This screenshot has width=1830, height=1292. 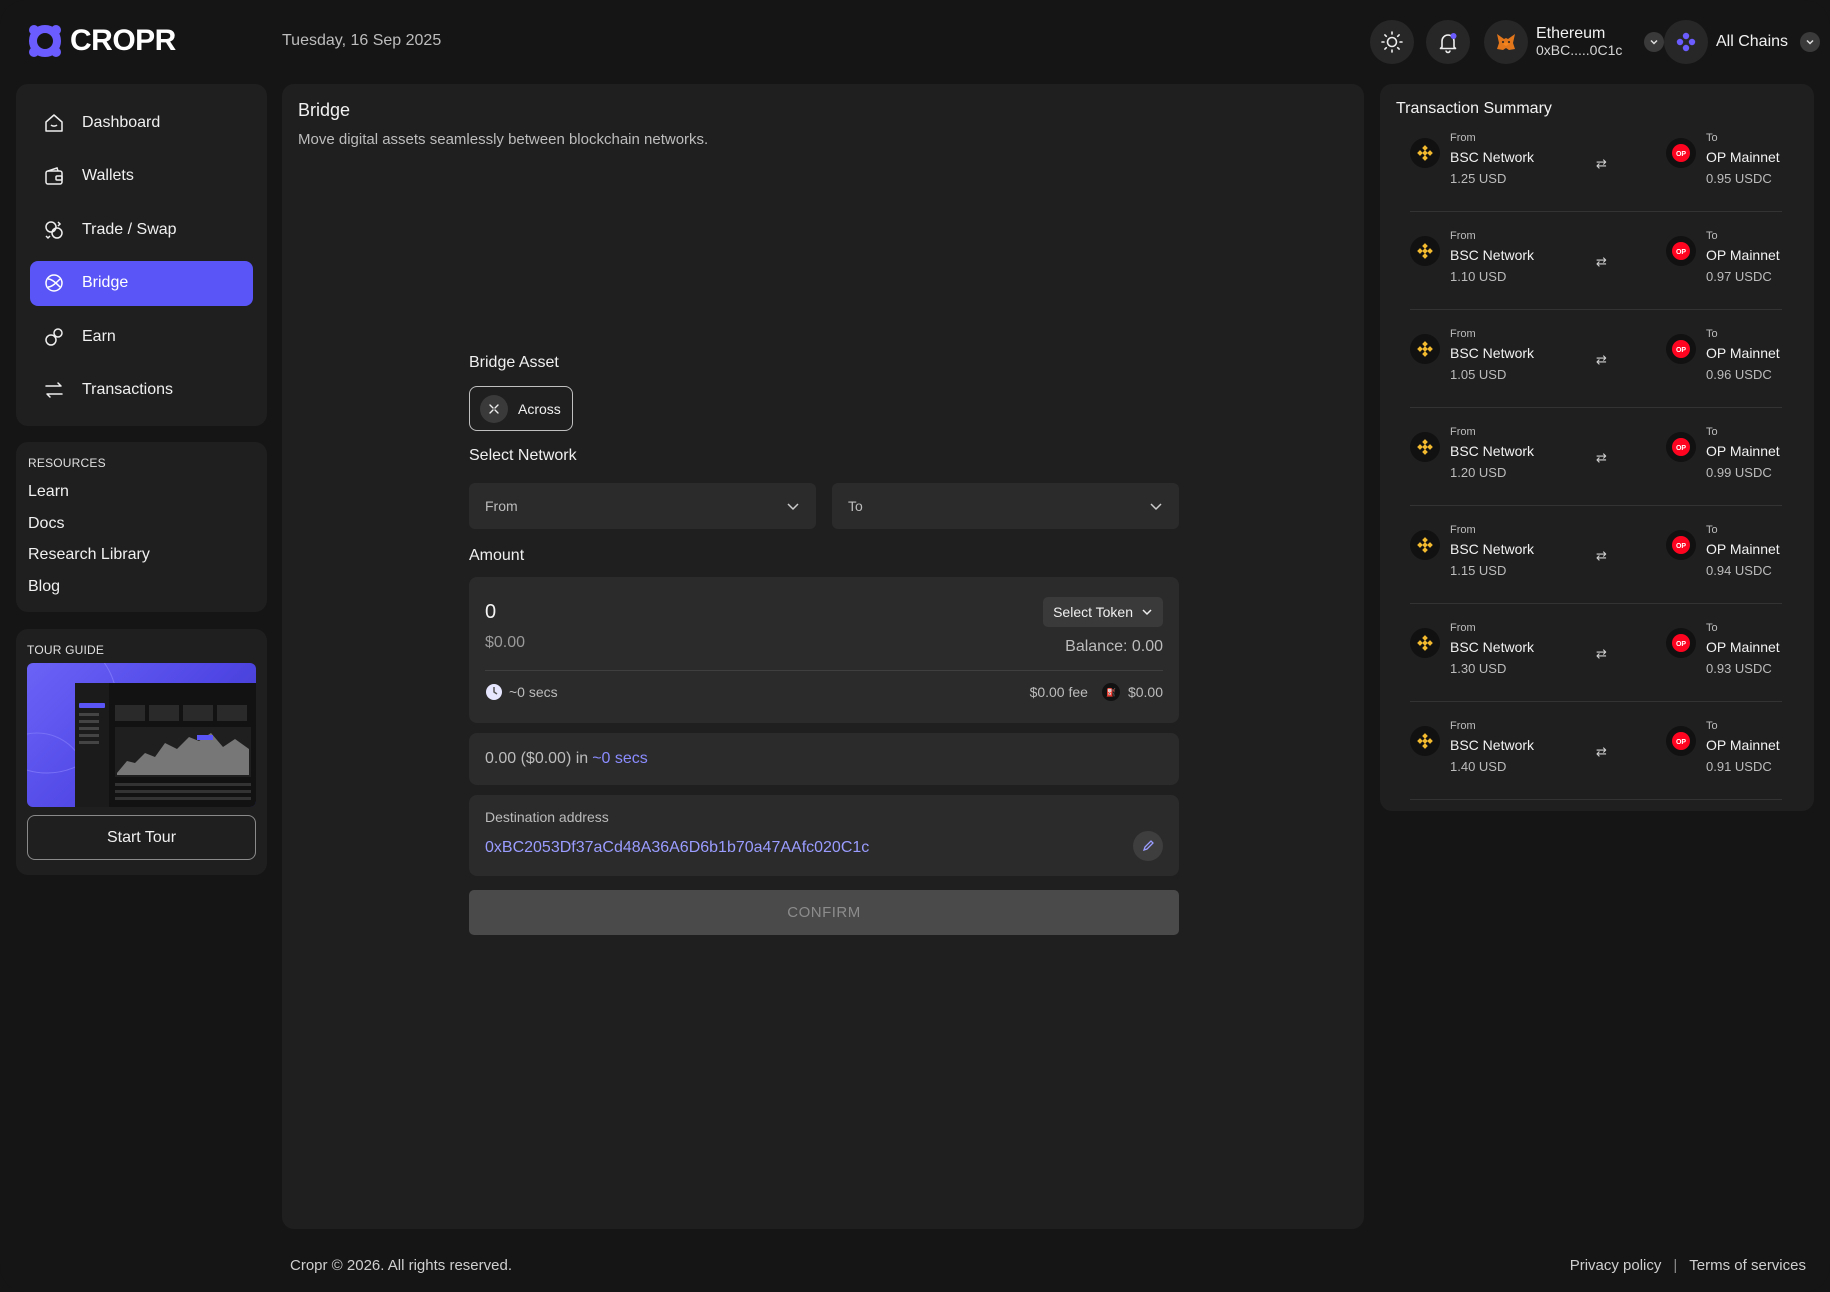 I want to click on sidebar-item-dashboard: Dashboard, so click(x=141, y=122).